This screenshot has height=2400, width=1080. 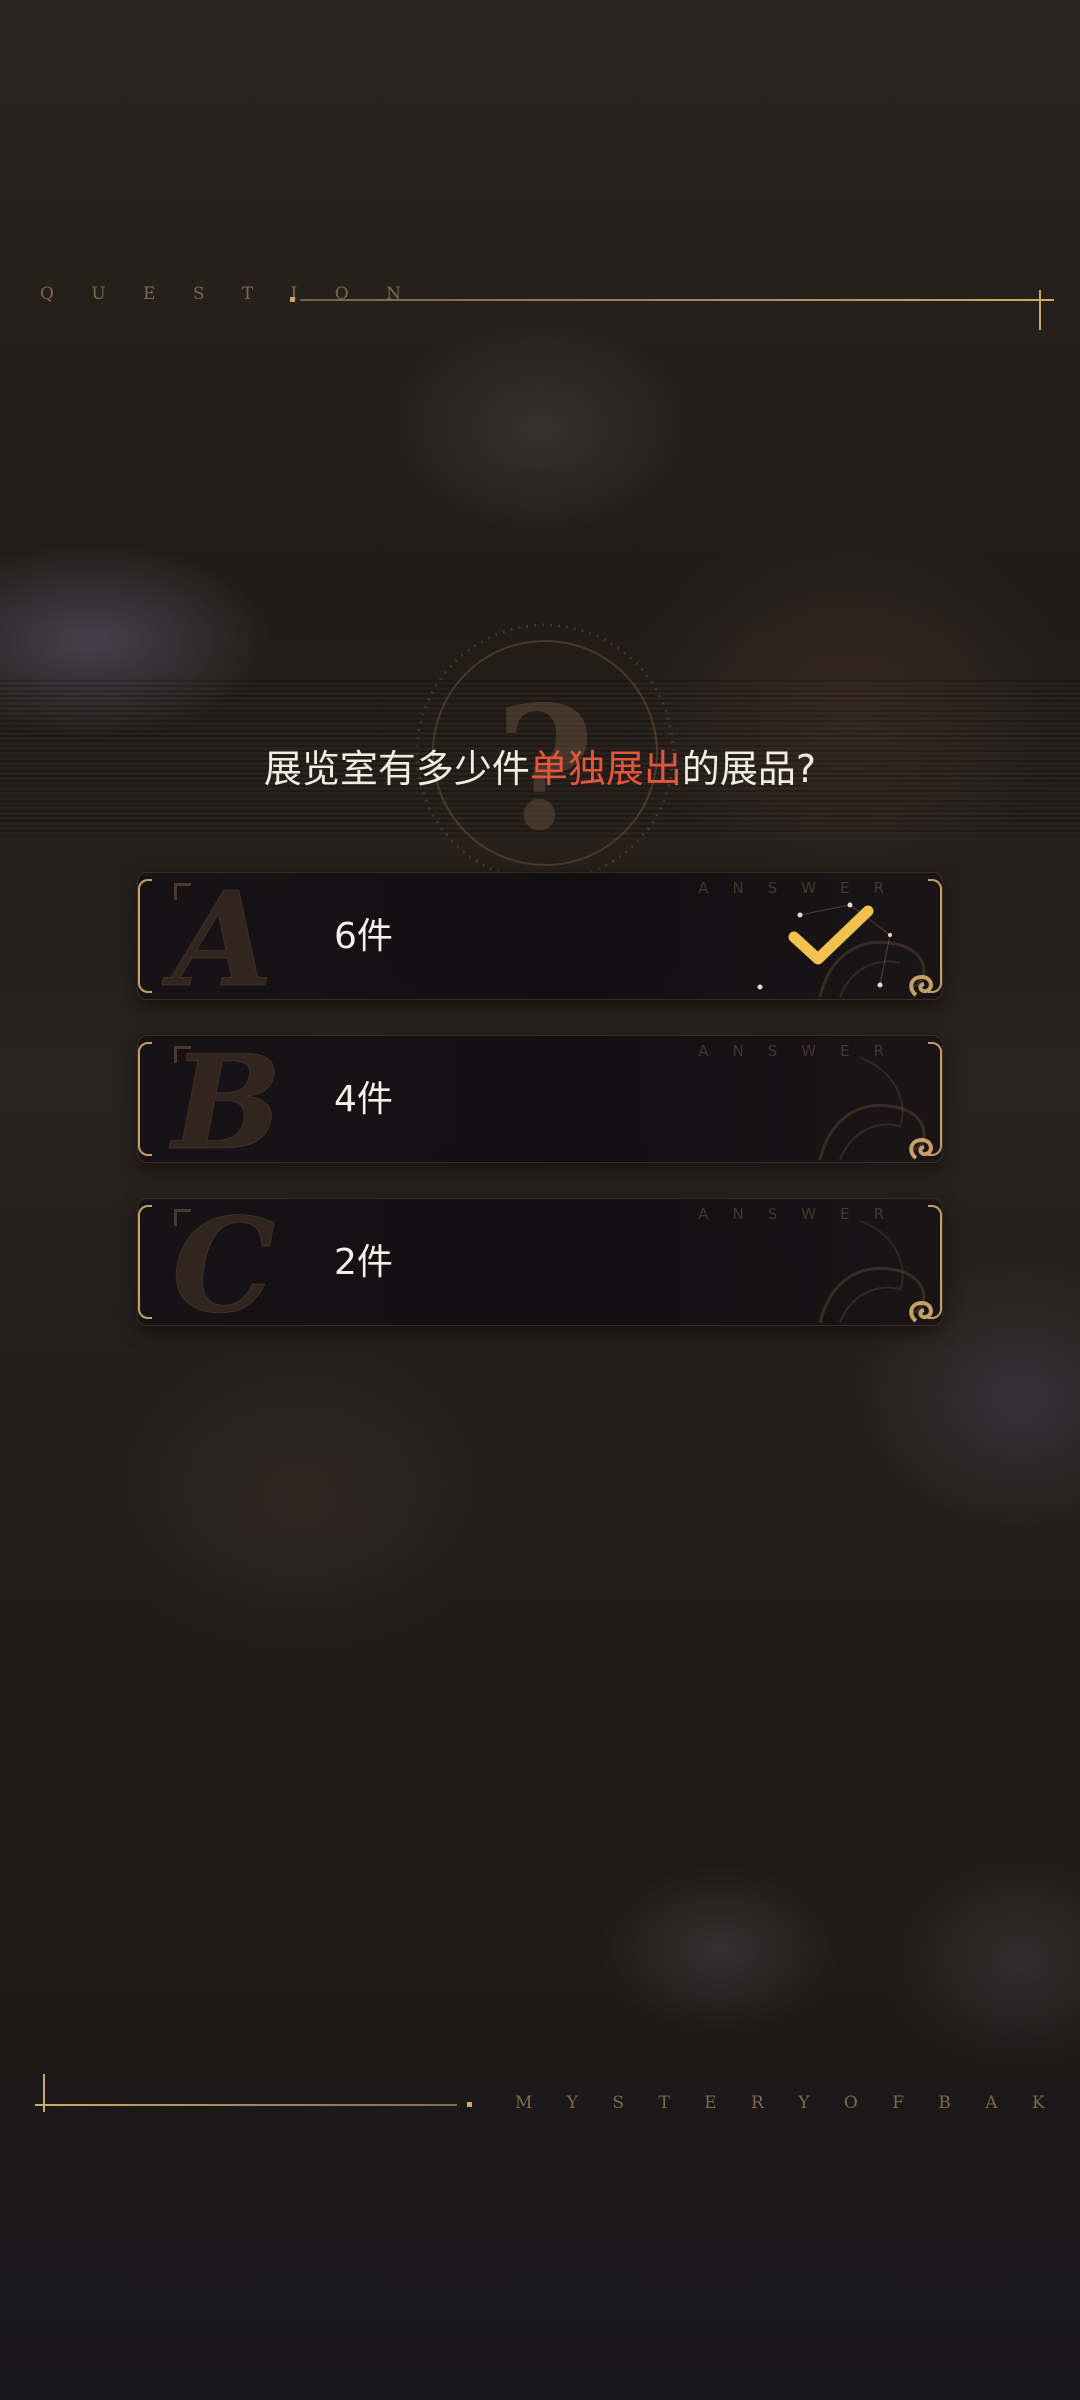 I want to click on footer-cross, so click(x=44, y=2093).